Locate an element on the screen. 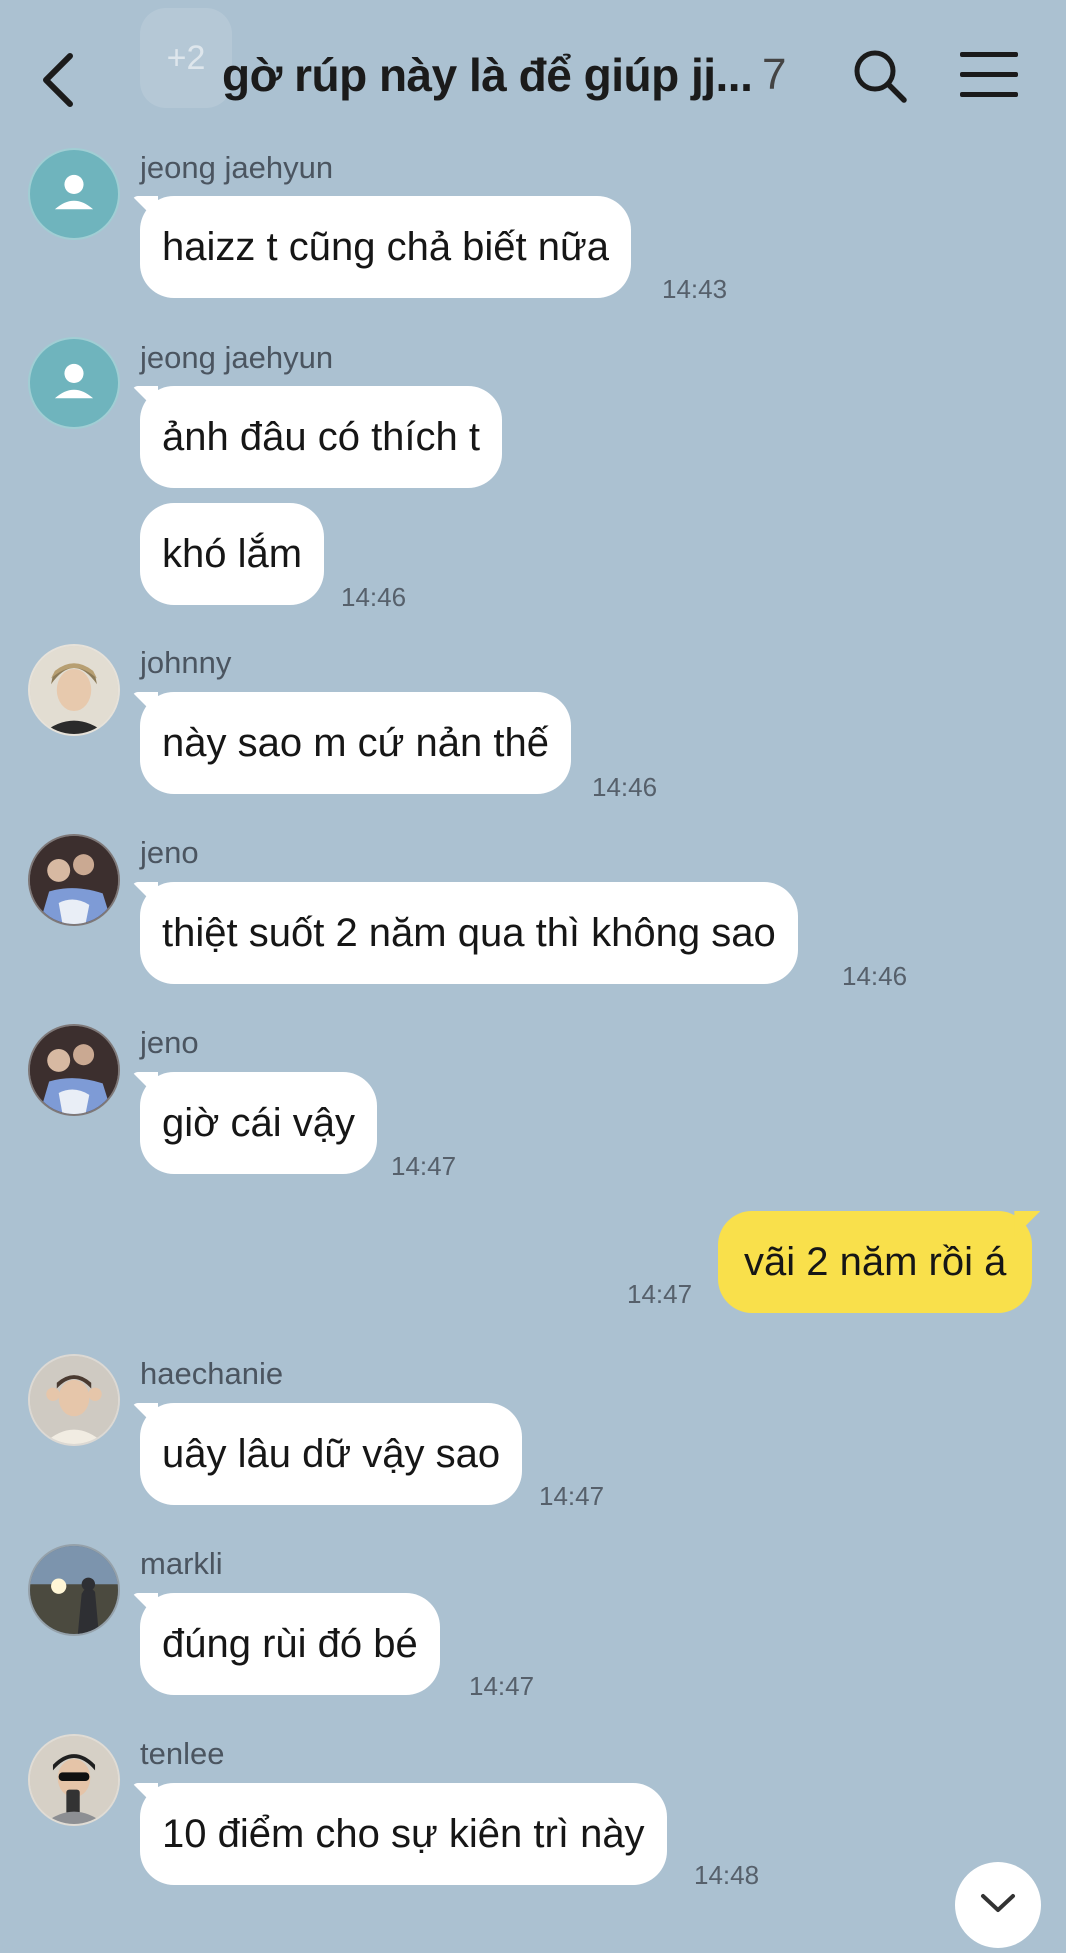 Image resolution: width=1066 pixels, height=1953 pixels. message-bubble: haizz t cũng chả biết nữa is located at coordinates (386, 247).